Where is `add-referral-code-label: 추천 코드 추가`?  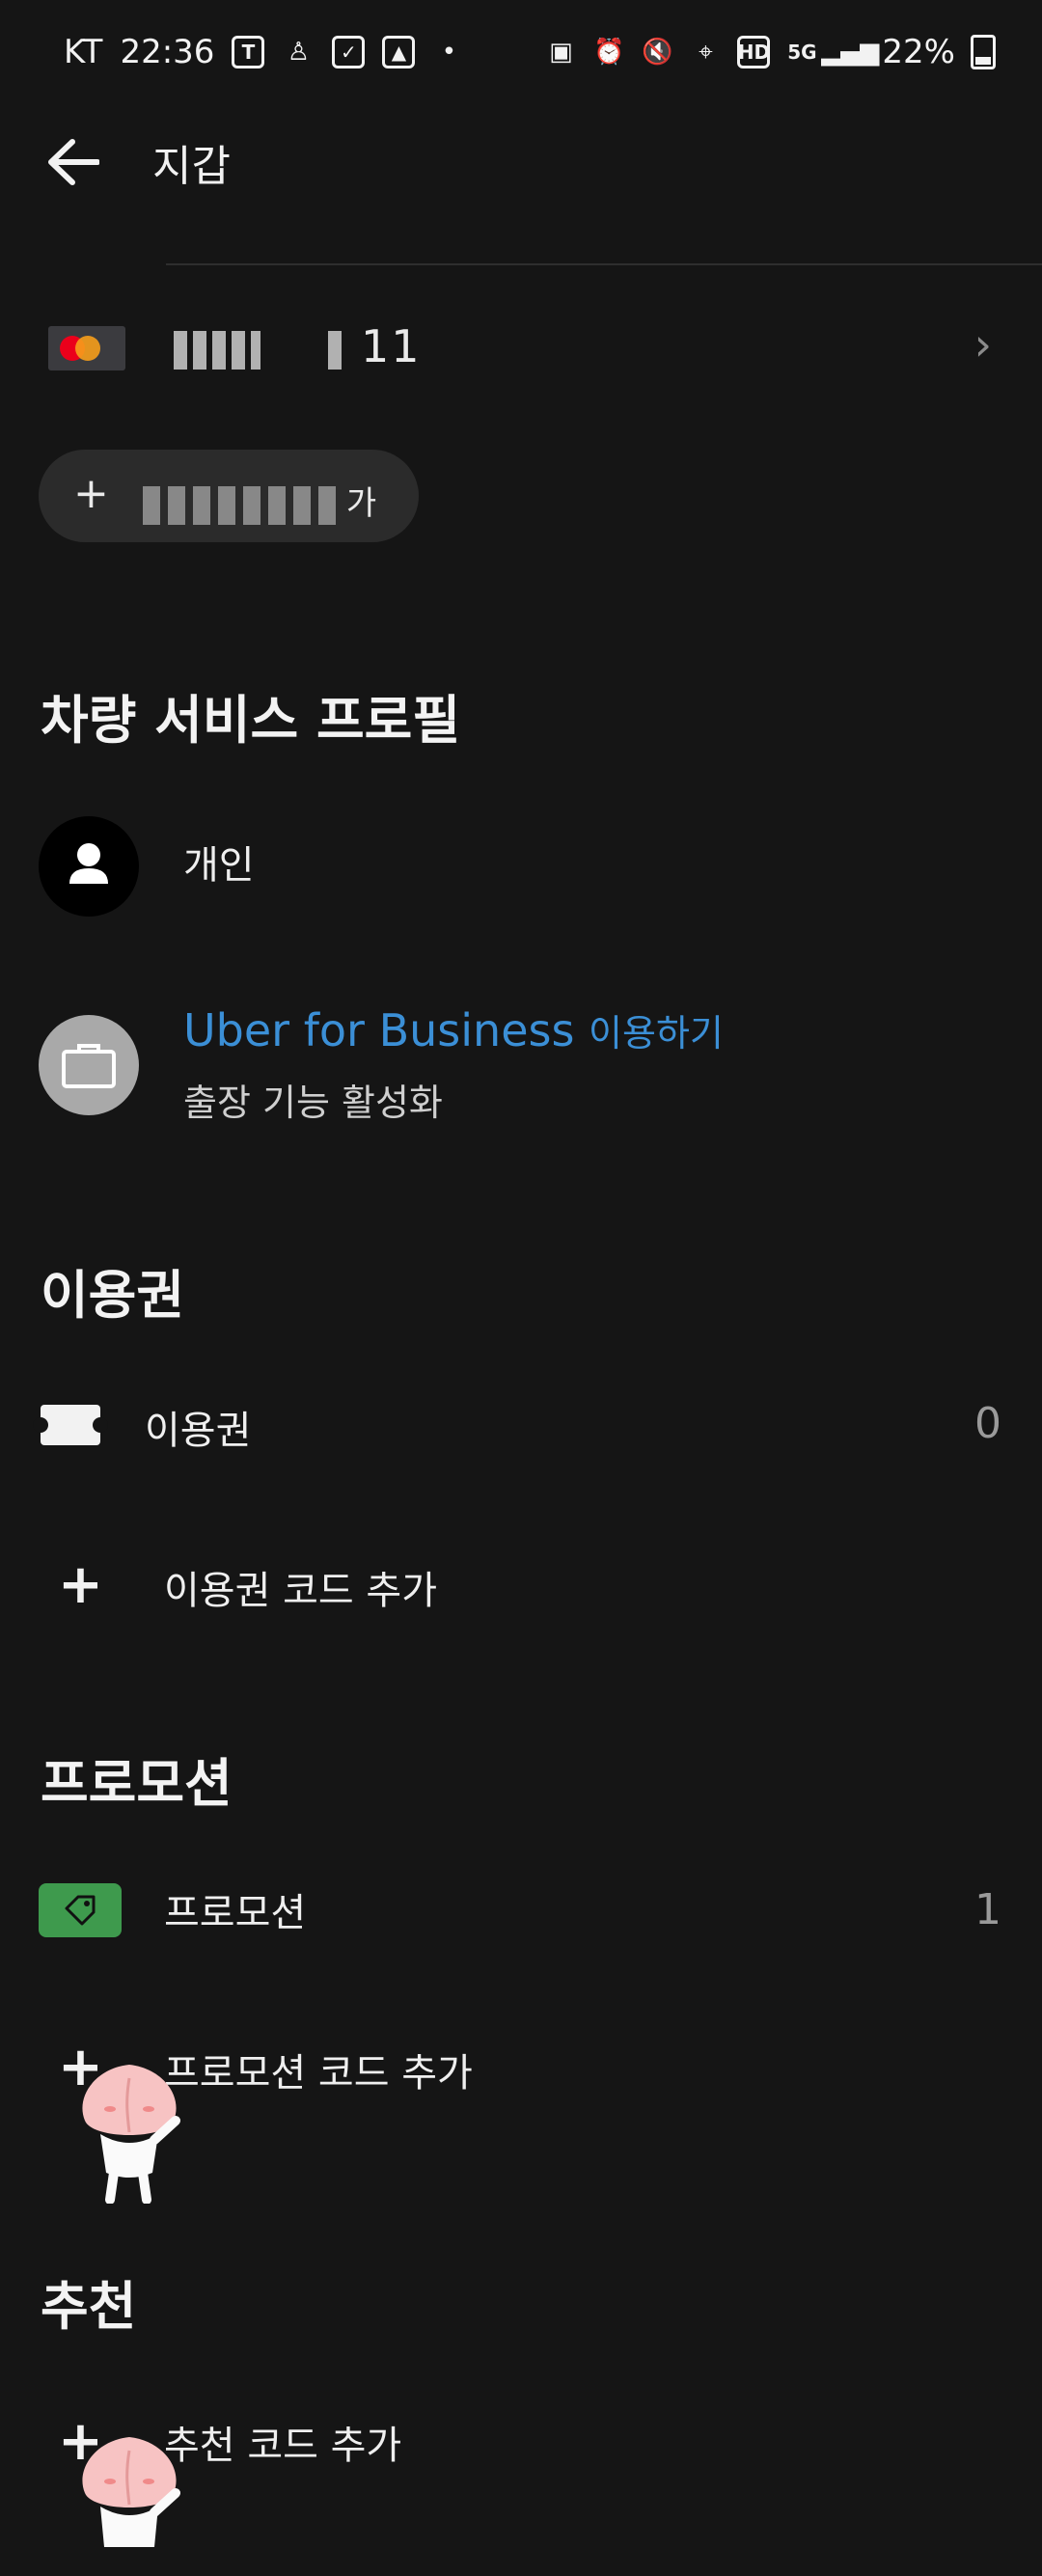
add-referral-code-label: 추천 코드 추가 is located at coordinates (283, 2446).